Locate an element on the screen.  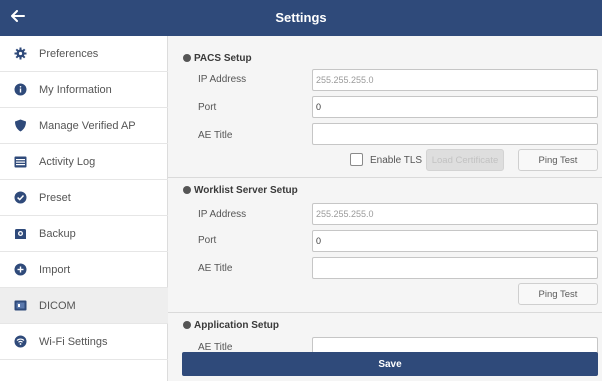
application-setup-header: Application Setup is located at coordinates (231, 325).